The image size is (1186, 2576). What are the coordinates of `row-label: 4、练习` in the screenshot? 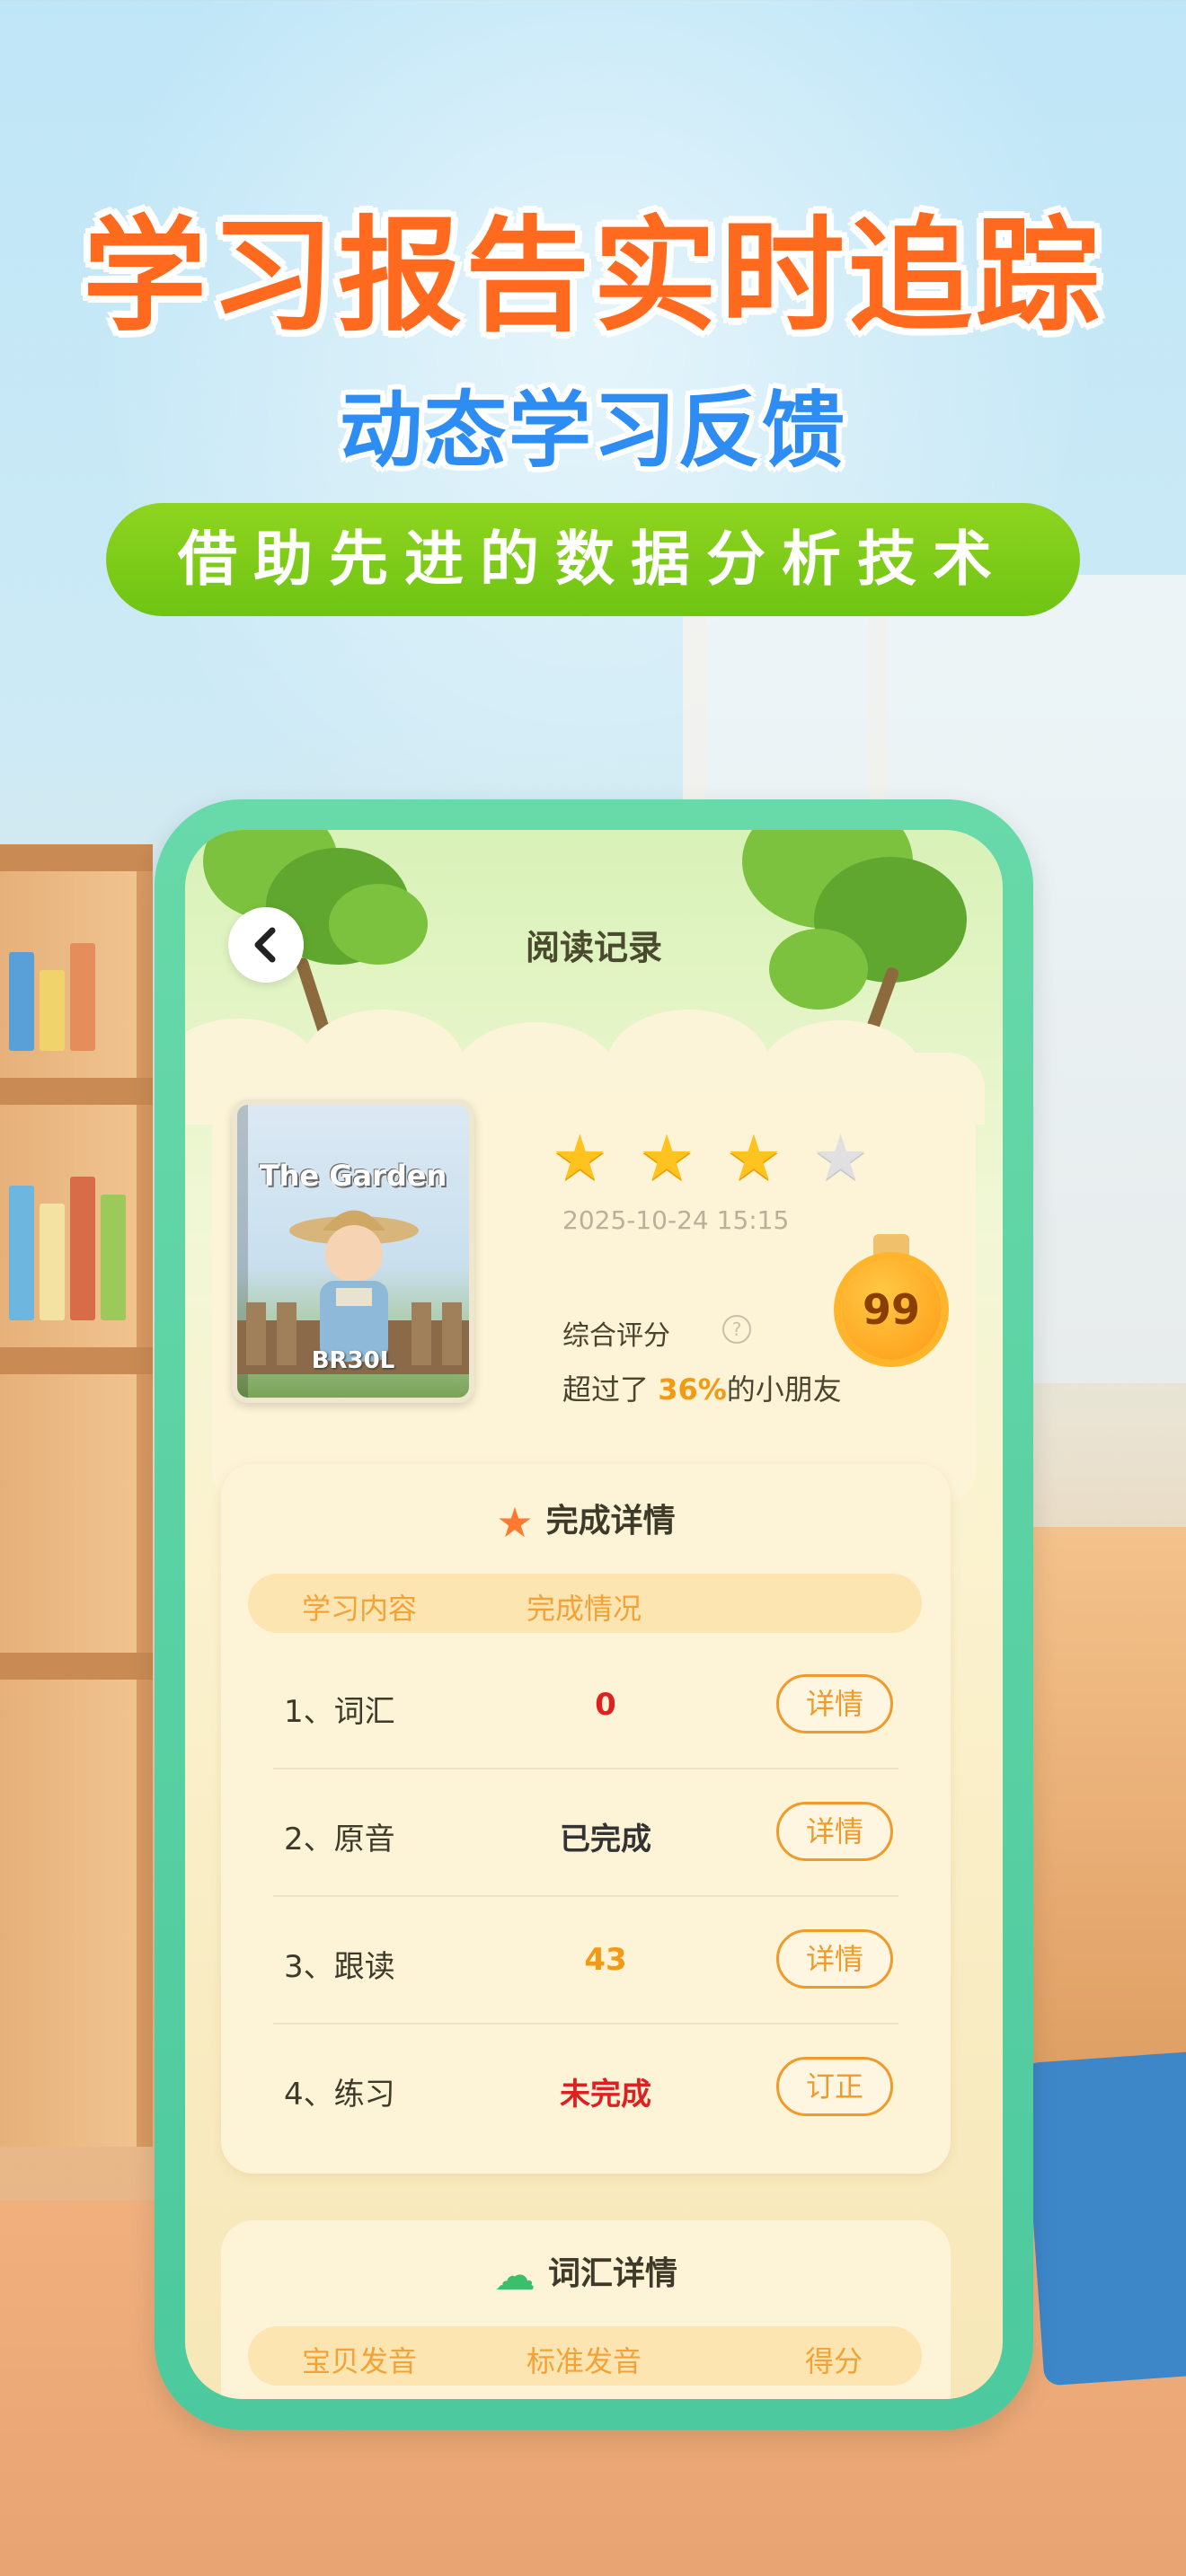 It's located at (339, 2095).